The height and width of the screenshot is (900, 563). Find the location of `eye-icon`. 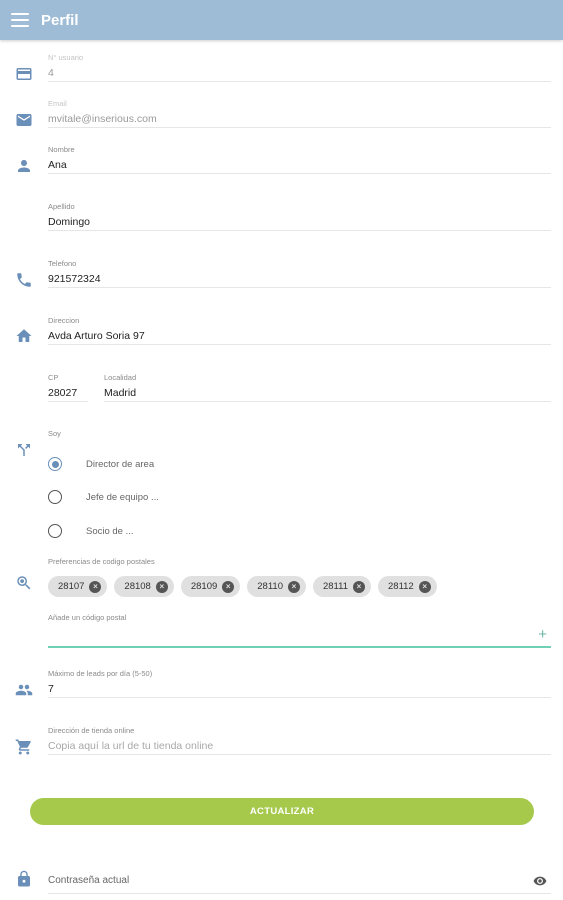

eye-icon is located at coordinates (540, 881).